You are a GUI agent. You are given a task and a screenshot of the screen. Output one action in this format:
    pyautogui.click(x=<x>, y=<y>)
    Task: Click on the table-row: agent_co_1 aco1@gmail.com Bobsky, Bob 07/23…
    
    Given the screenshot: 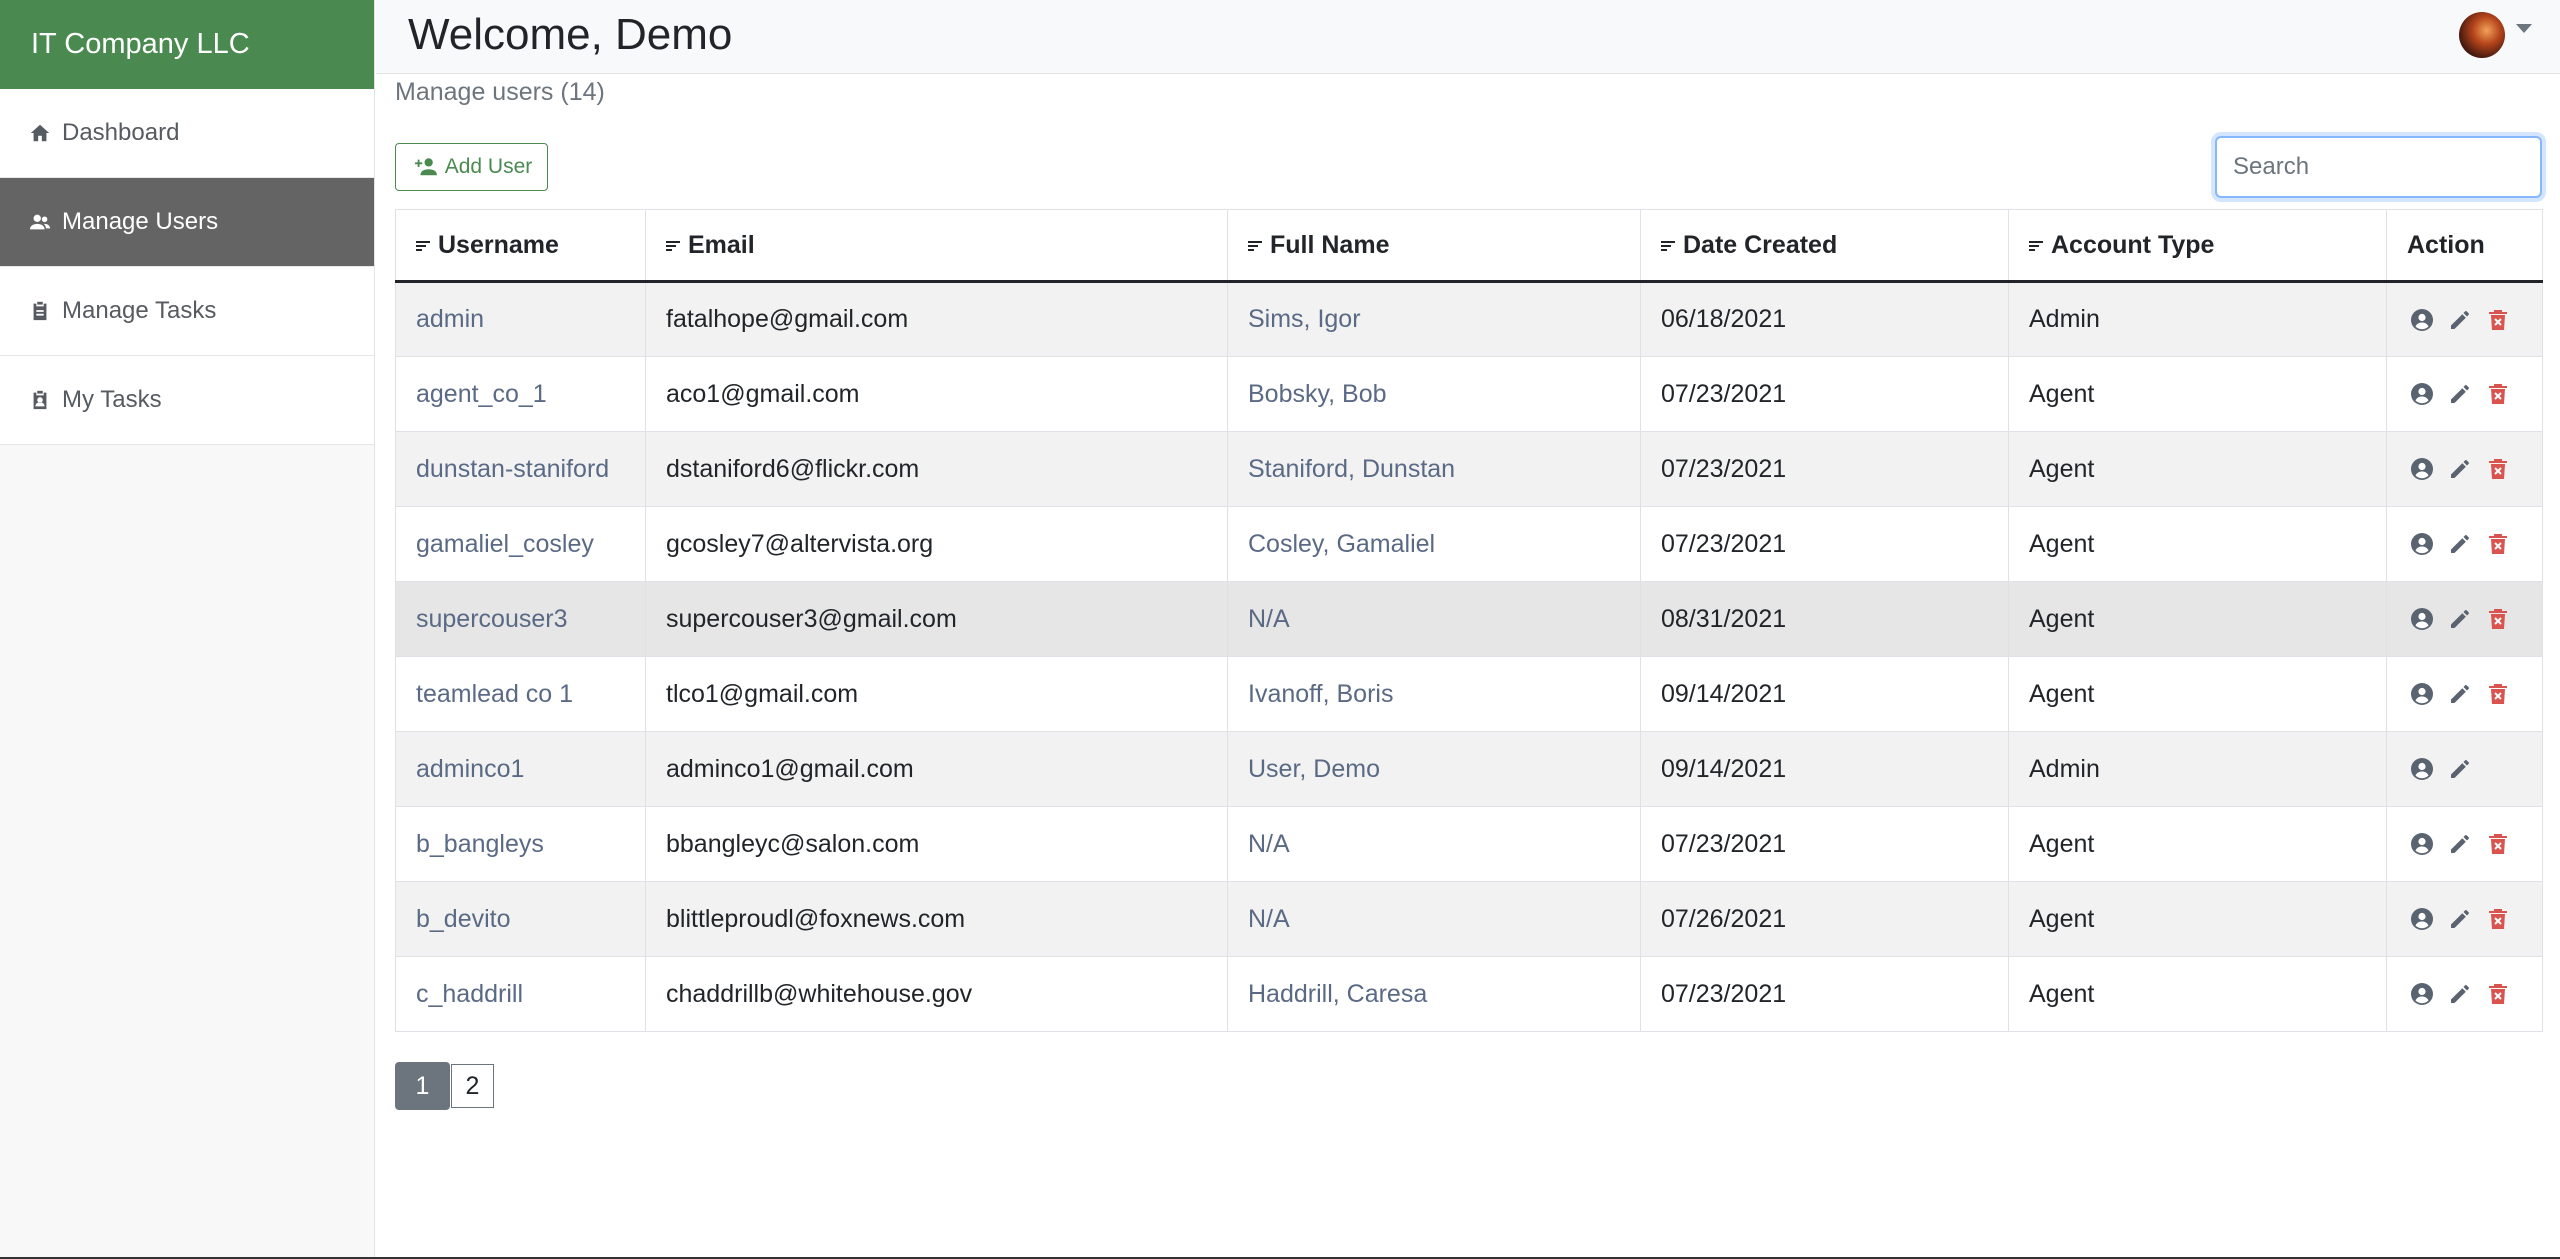 What is the action you would take?
    pyautogui.click(x=1469, y=394)
    